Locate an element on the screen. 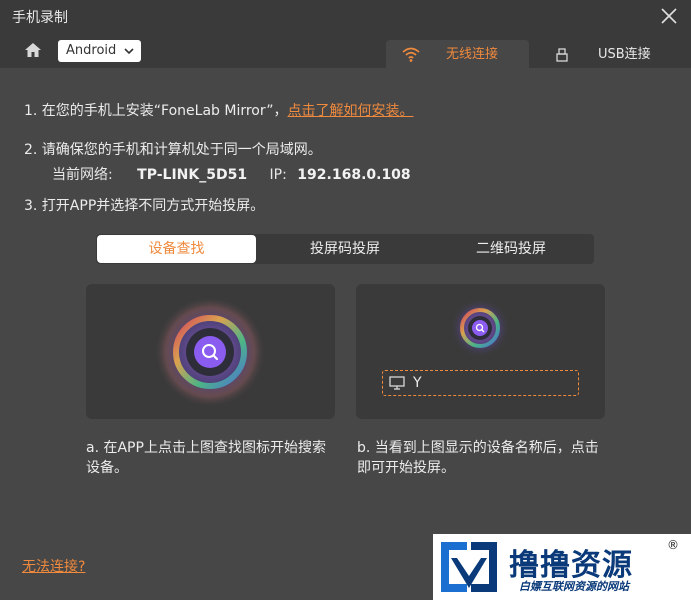  os-select-value: Android is located at coordinates (91, 50).